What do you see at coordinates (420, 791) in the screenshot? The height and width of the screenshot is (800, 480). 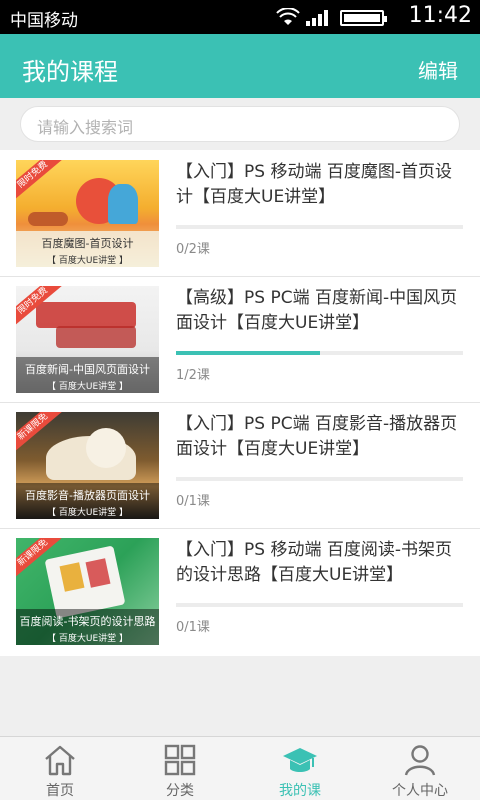 I see `tab-label: 个人中心` at bounding box center [420, 791].